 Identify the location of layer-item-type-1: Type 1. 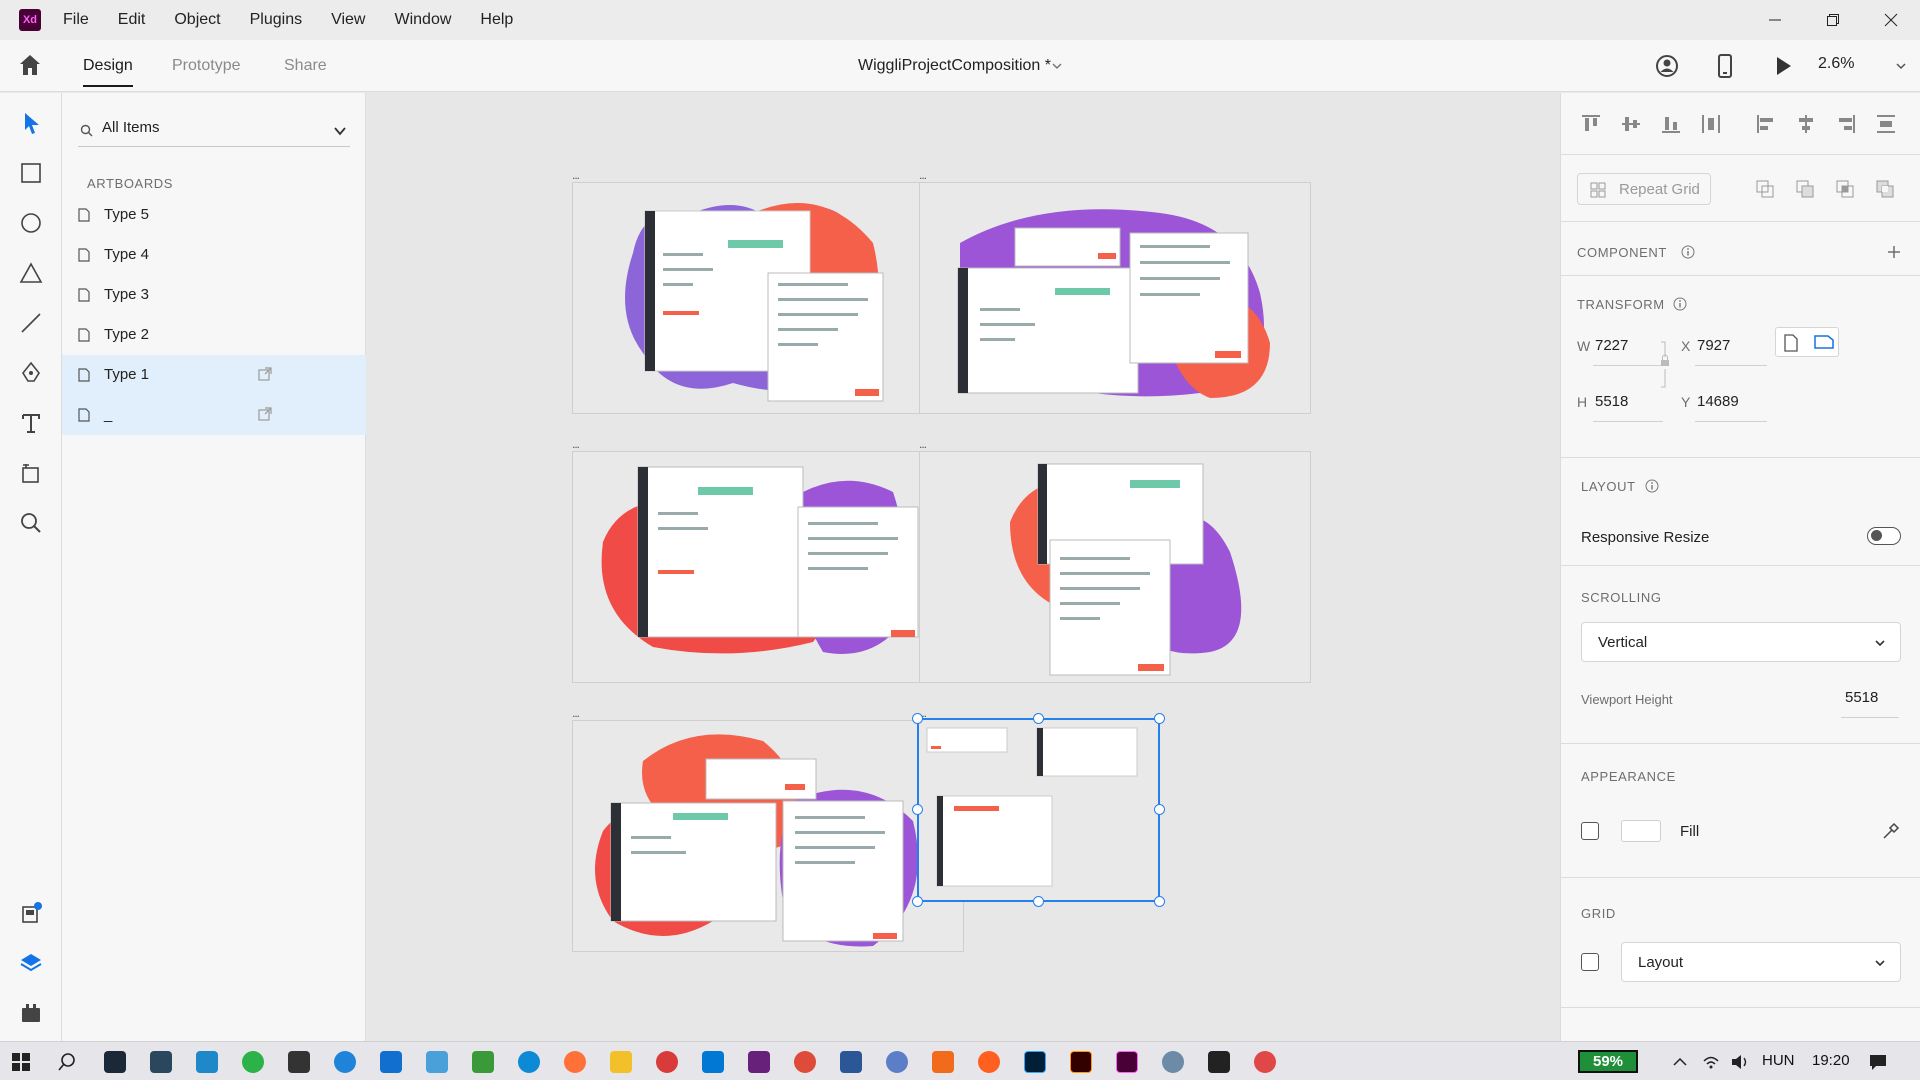
(214, 375).